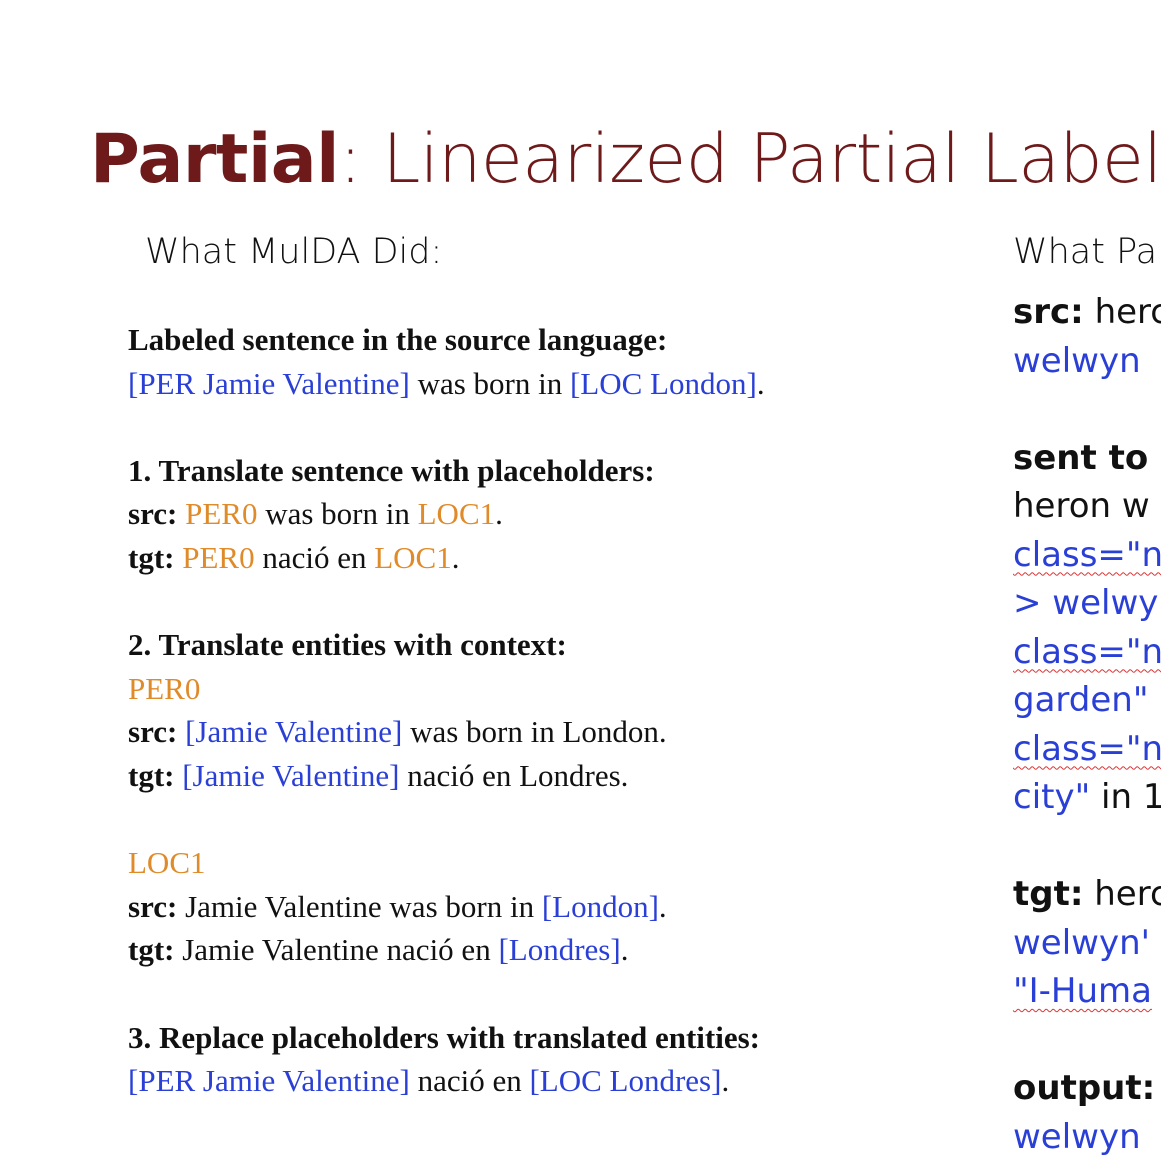  I want to click on right-column-heading: What Pa, so click(1085, 252).